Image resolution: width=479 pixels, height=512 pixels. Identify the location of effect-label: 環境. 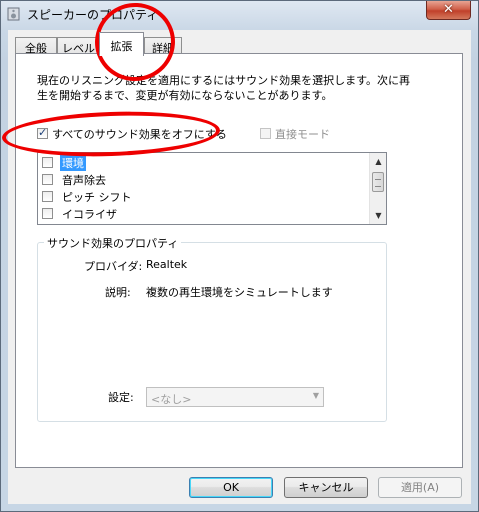
(73, 163).